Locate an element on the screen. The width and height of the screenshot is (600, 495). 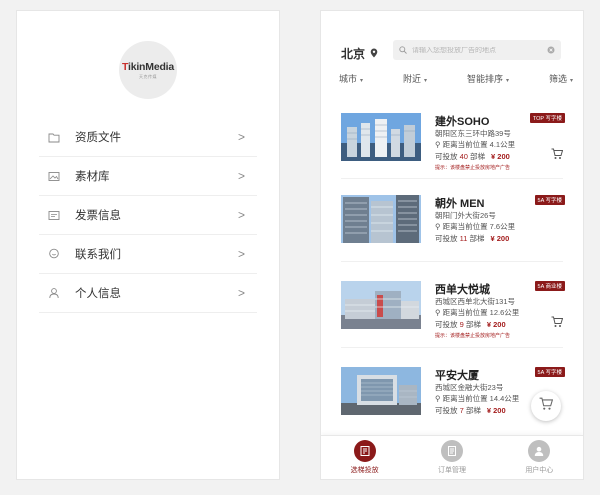
invoice-icon is located at coordinates (54, 215).